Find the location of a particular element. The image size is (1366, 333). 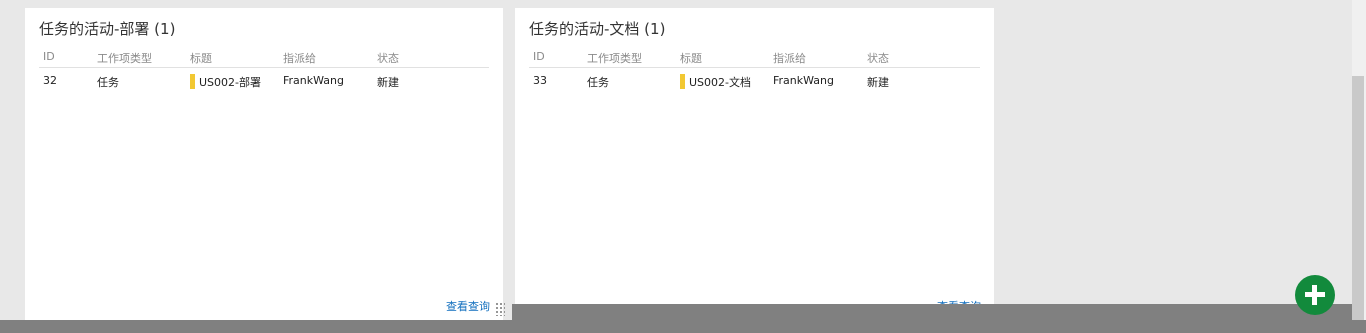

vertical-scrollbar is located at coordinates (1359, 166).